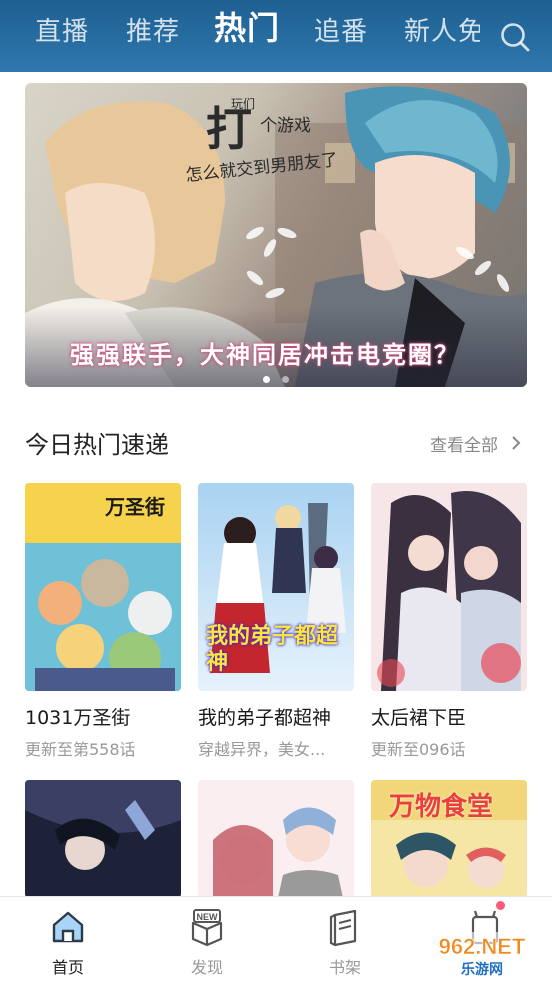 This screenshot has width=552, height=984. What do you see at coordinates (80, 749) in the screenshot?
I see `comic-subtitle: 更新至第558话` at bounding box center [80, 749].